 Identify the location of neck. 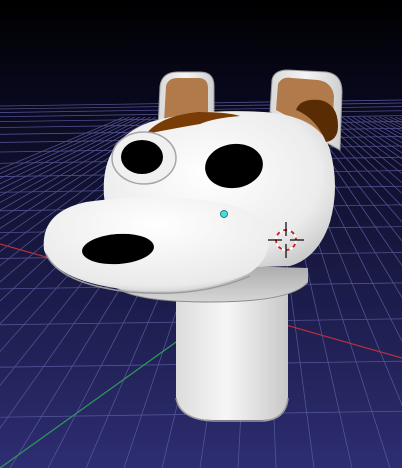
(232, 354).